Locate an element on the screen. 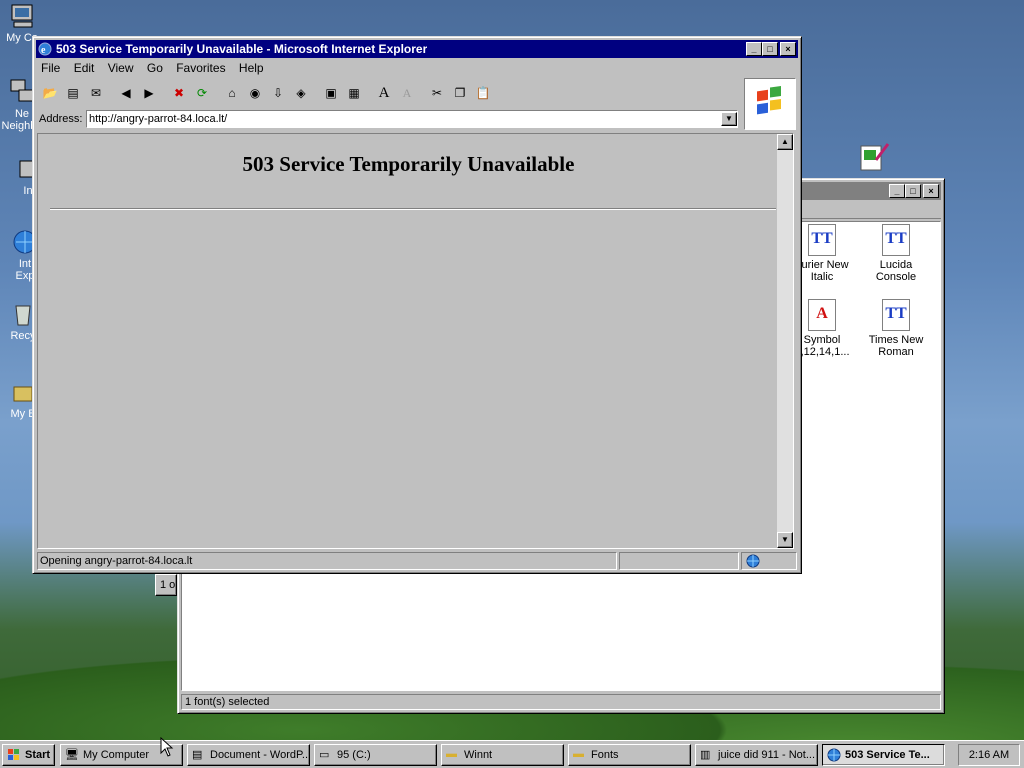 The image size is (1024, 768). ie-logo-icon: e is located at coordinates (45, 49).